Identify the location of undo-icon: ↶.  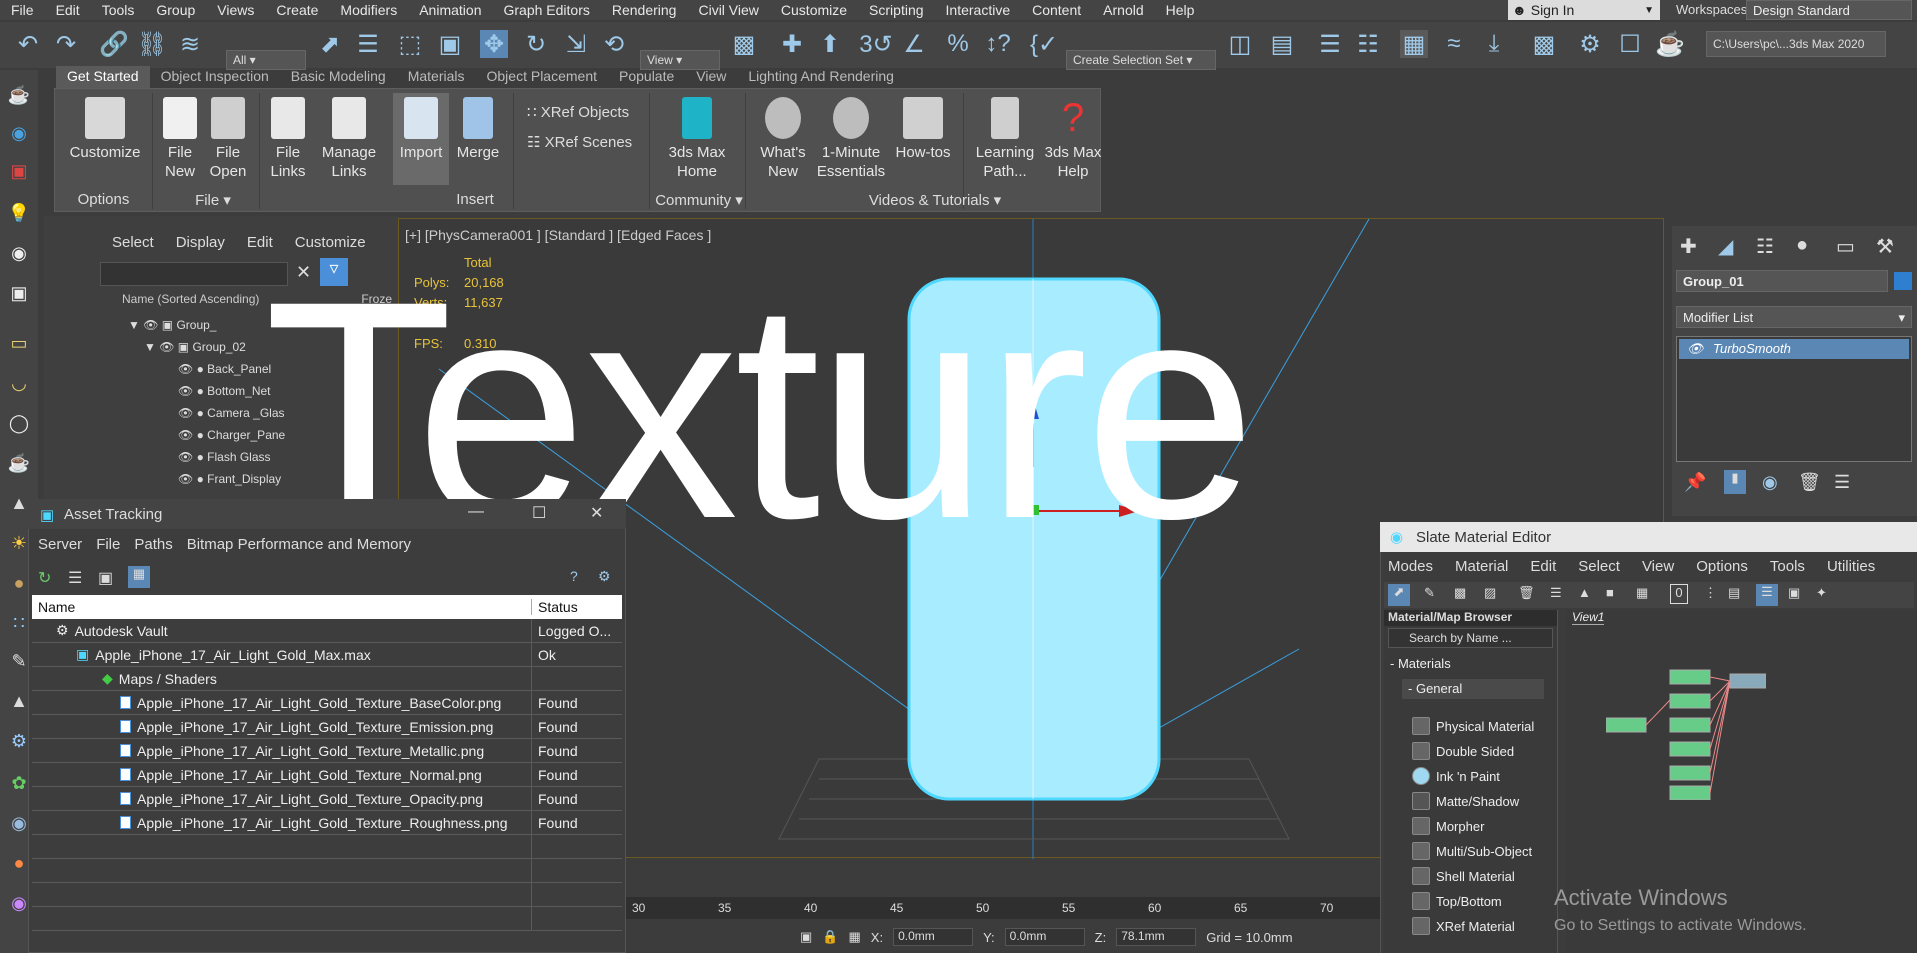
(28, 44).